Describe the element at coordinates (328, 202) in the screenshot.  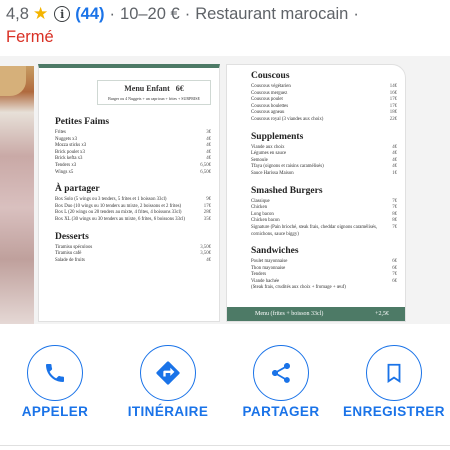
I see `menu-item: Classique 7€` at that location.